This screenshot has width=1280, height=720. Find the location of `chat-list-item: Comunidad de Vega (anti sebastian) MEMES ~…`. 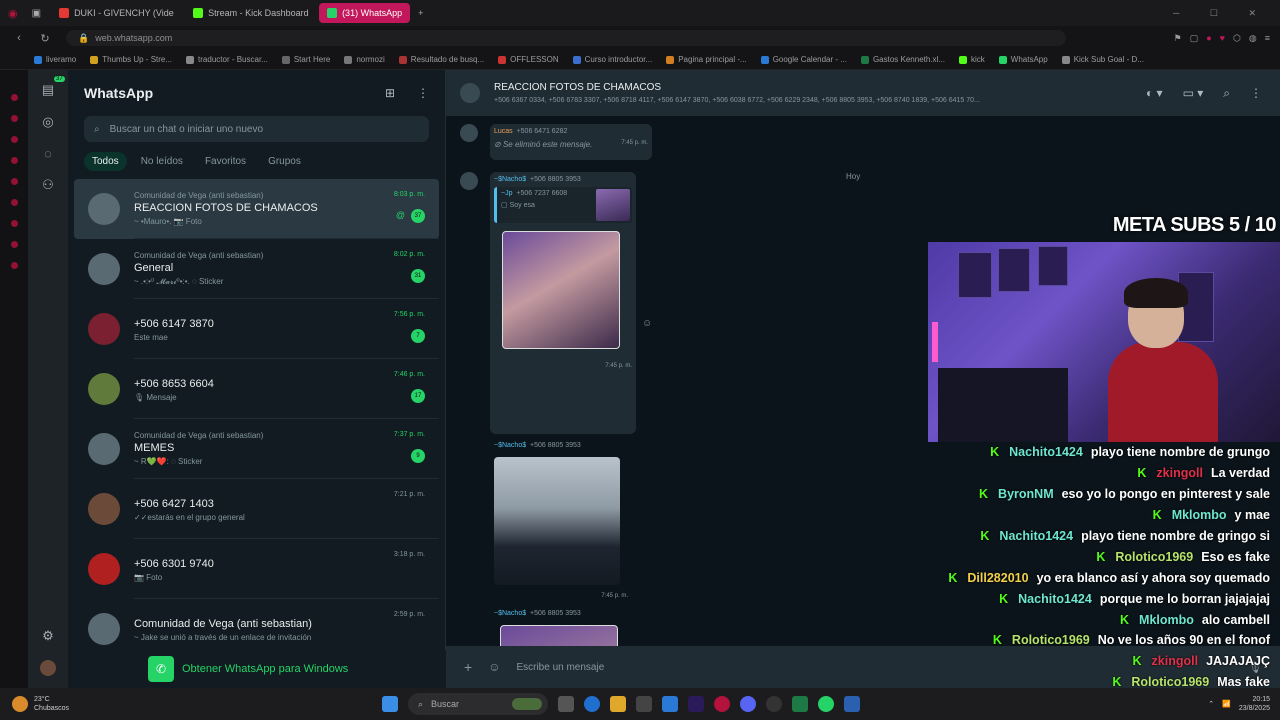

chat-list-item: Comunidad de Vega (anti sebastian) MEMES ~… is located at coordinates (256, 449).